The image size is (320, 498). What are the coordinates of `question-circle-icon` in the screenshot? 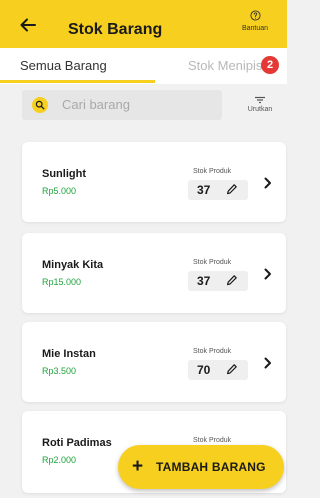 It's located at (255, 15).